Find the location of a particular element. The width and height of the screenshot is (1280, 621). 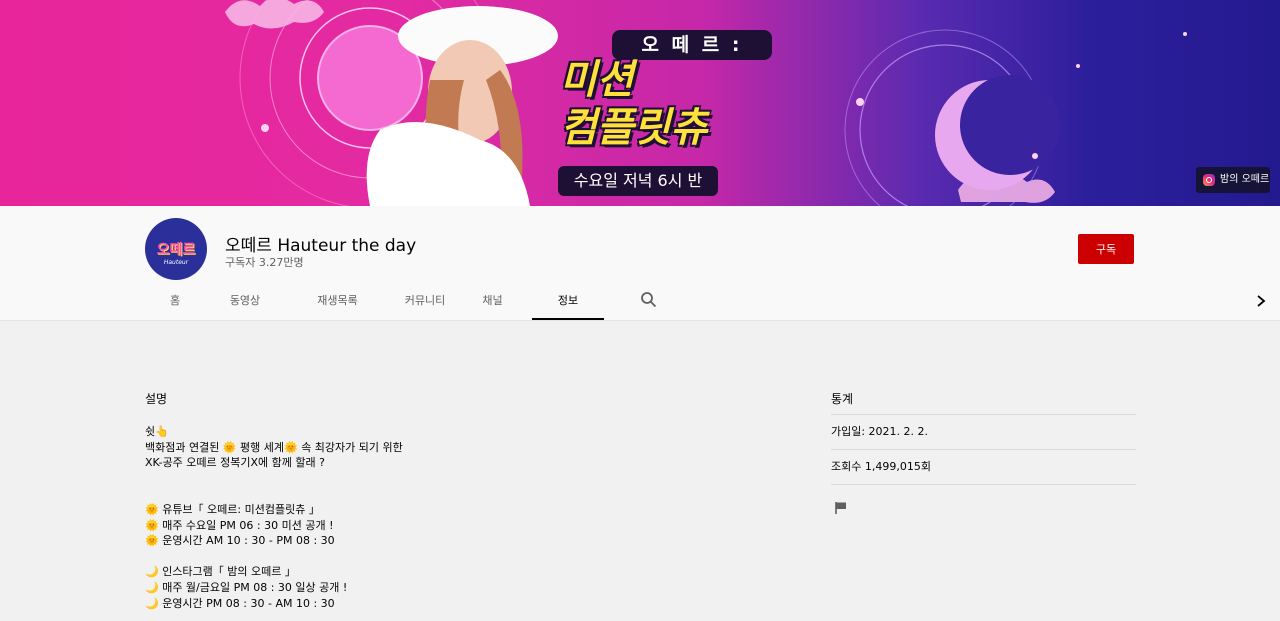

joined-date: 가입일: 2021. 2. 2. is located at coordinates (983, 432).